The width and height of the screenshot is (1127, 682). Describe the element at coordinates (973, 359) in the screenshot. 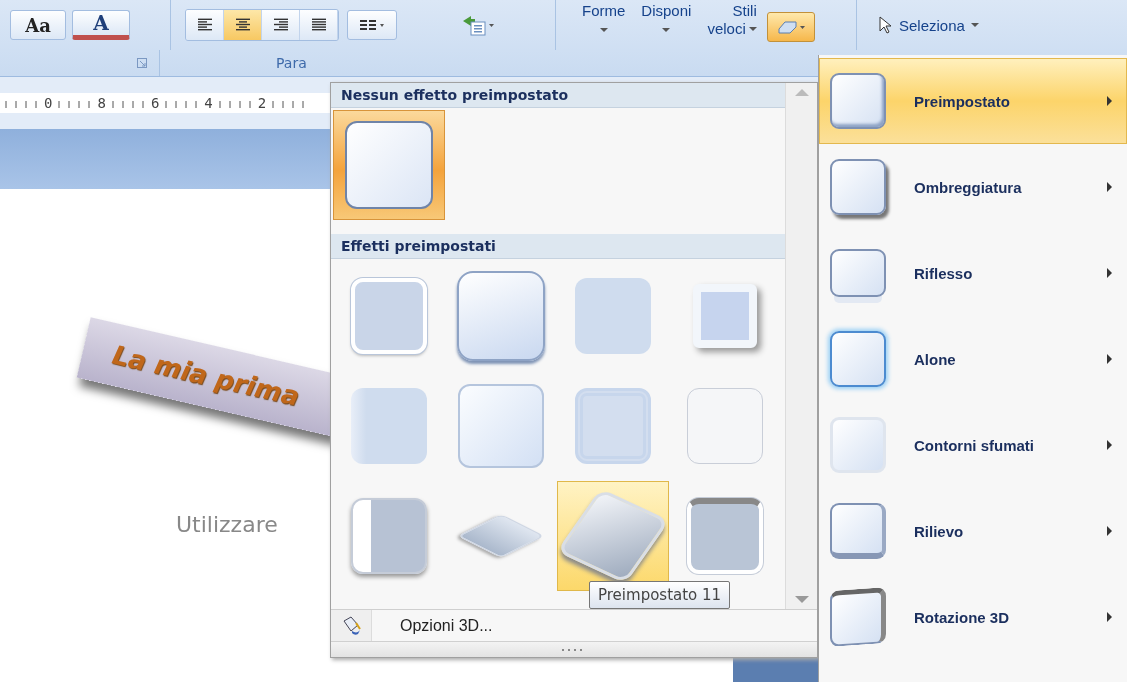

I see `submenu-item: Alone` at that location.